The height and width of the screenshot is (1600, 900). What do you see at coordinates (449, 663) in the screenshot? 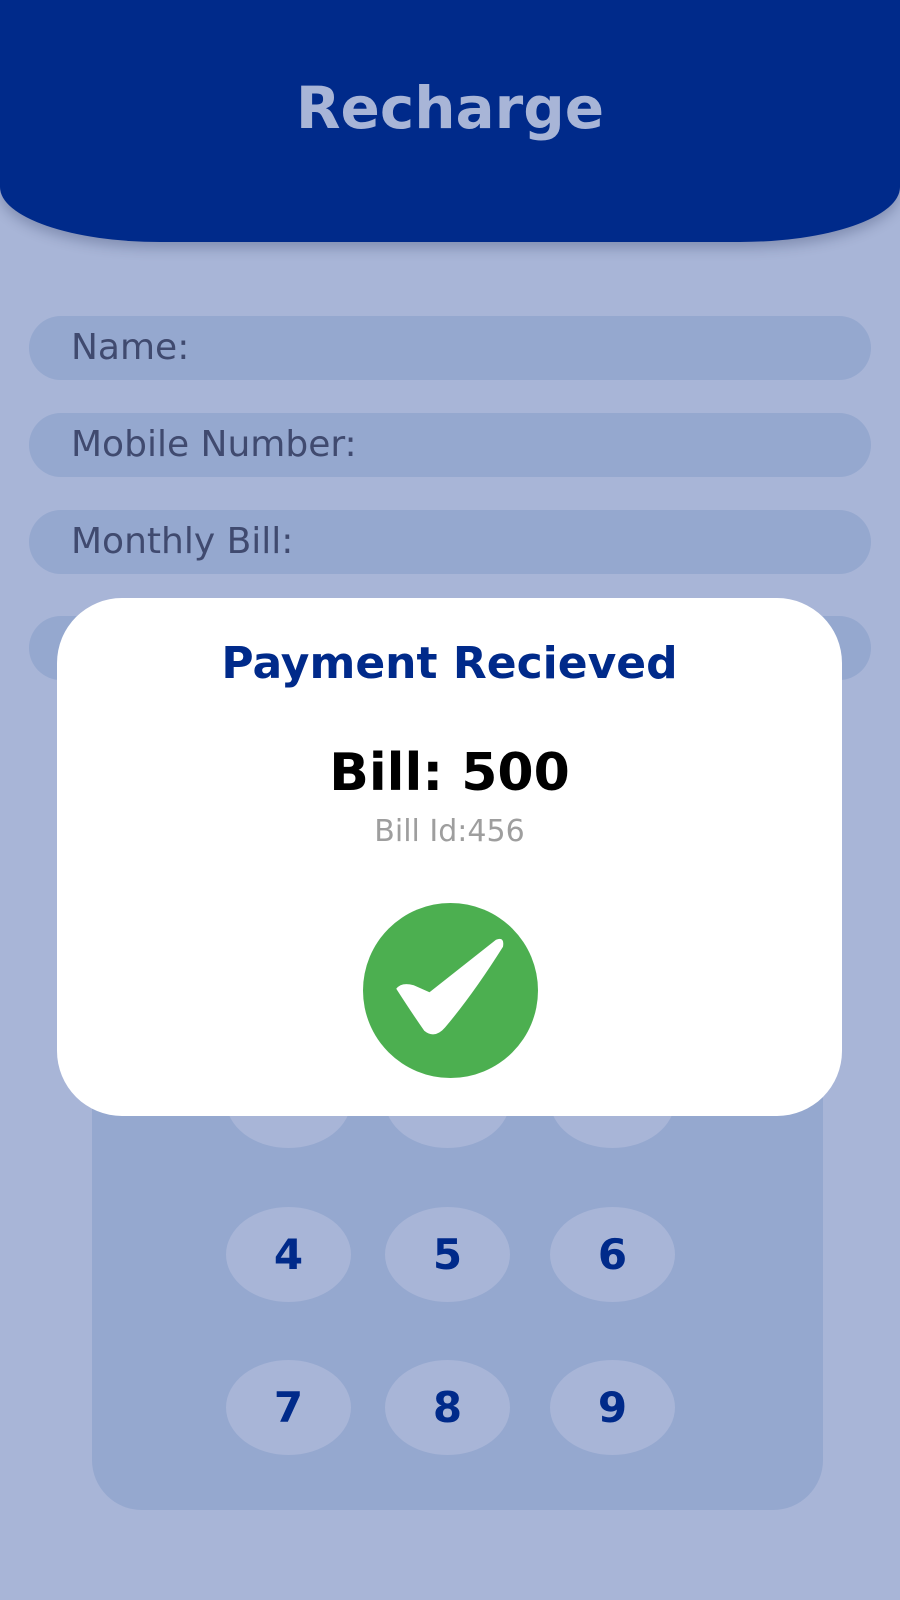
I see `dialog-title: Payment Recieved` at bounding box center [449, 663].